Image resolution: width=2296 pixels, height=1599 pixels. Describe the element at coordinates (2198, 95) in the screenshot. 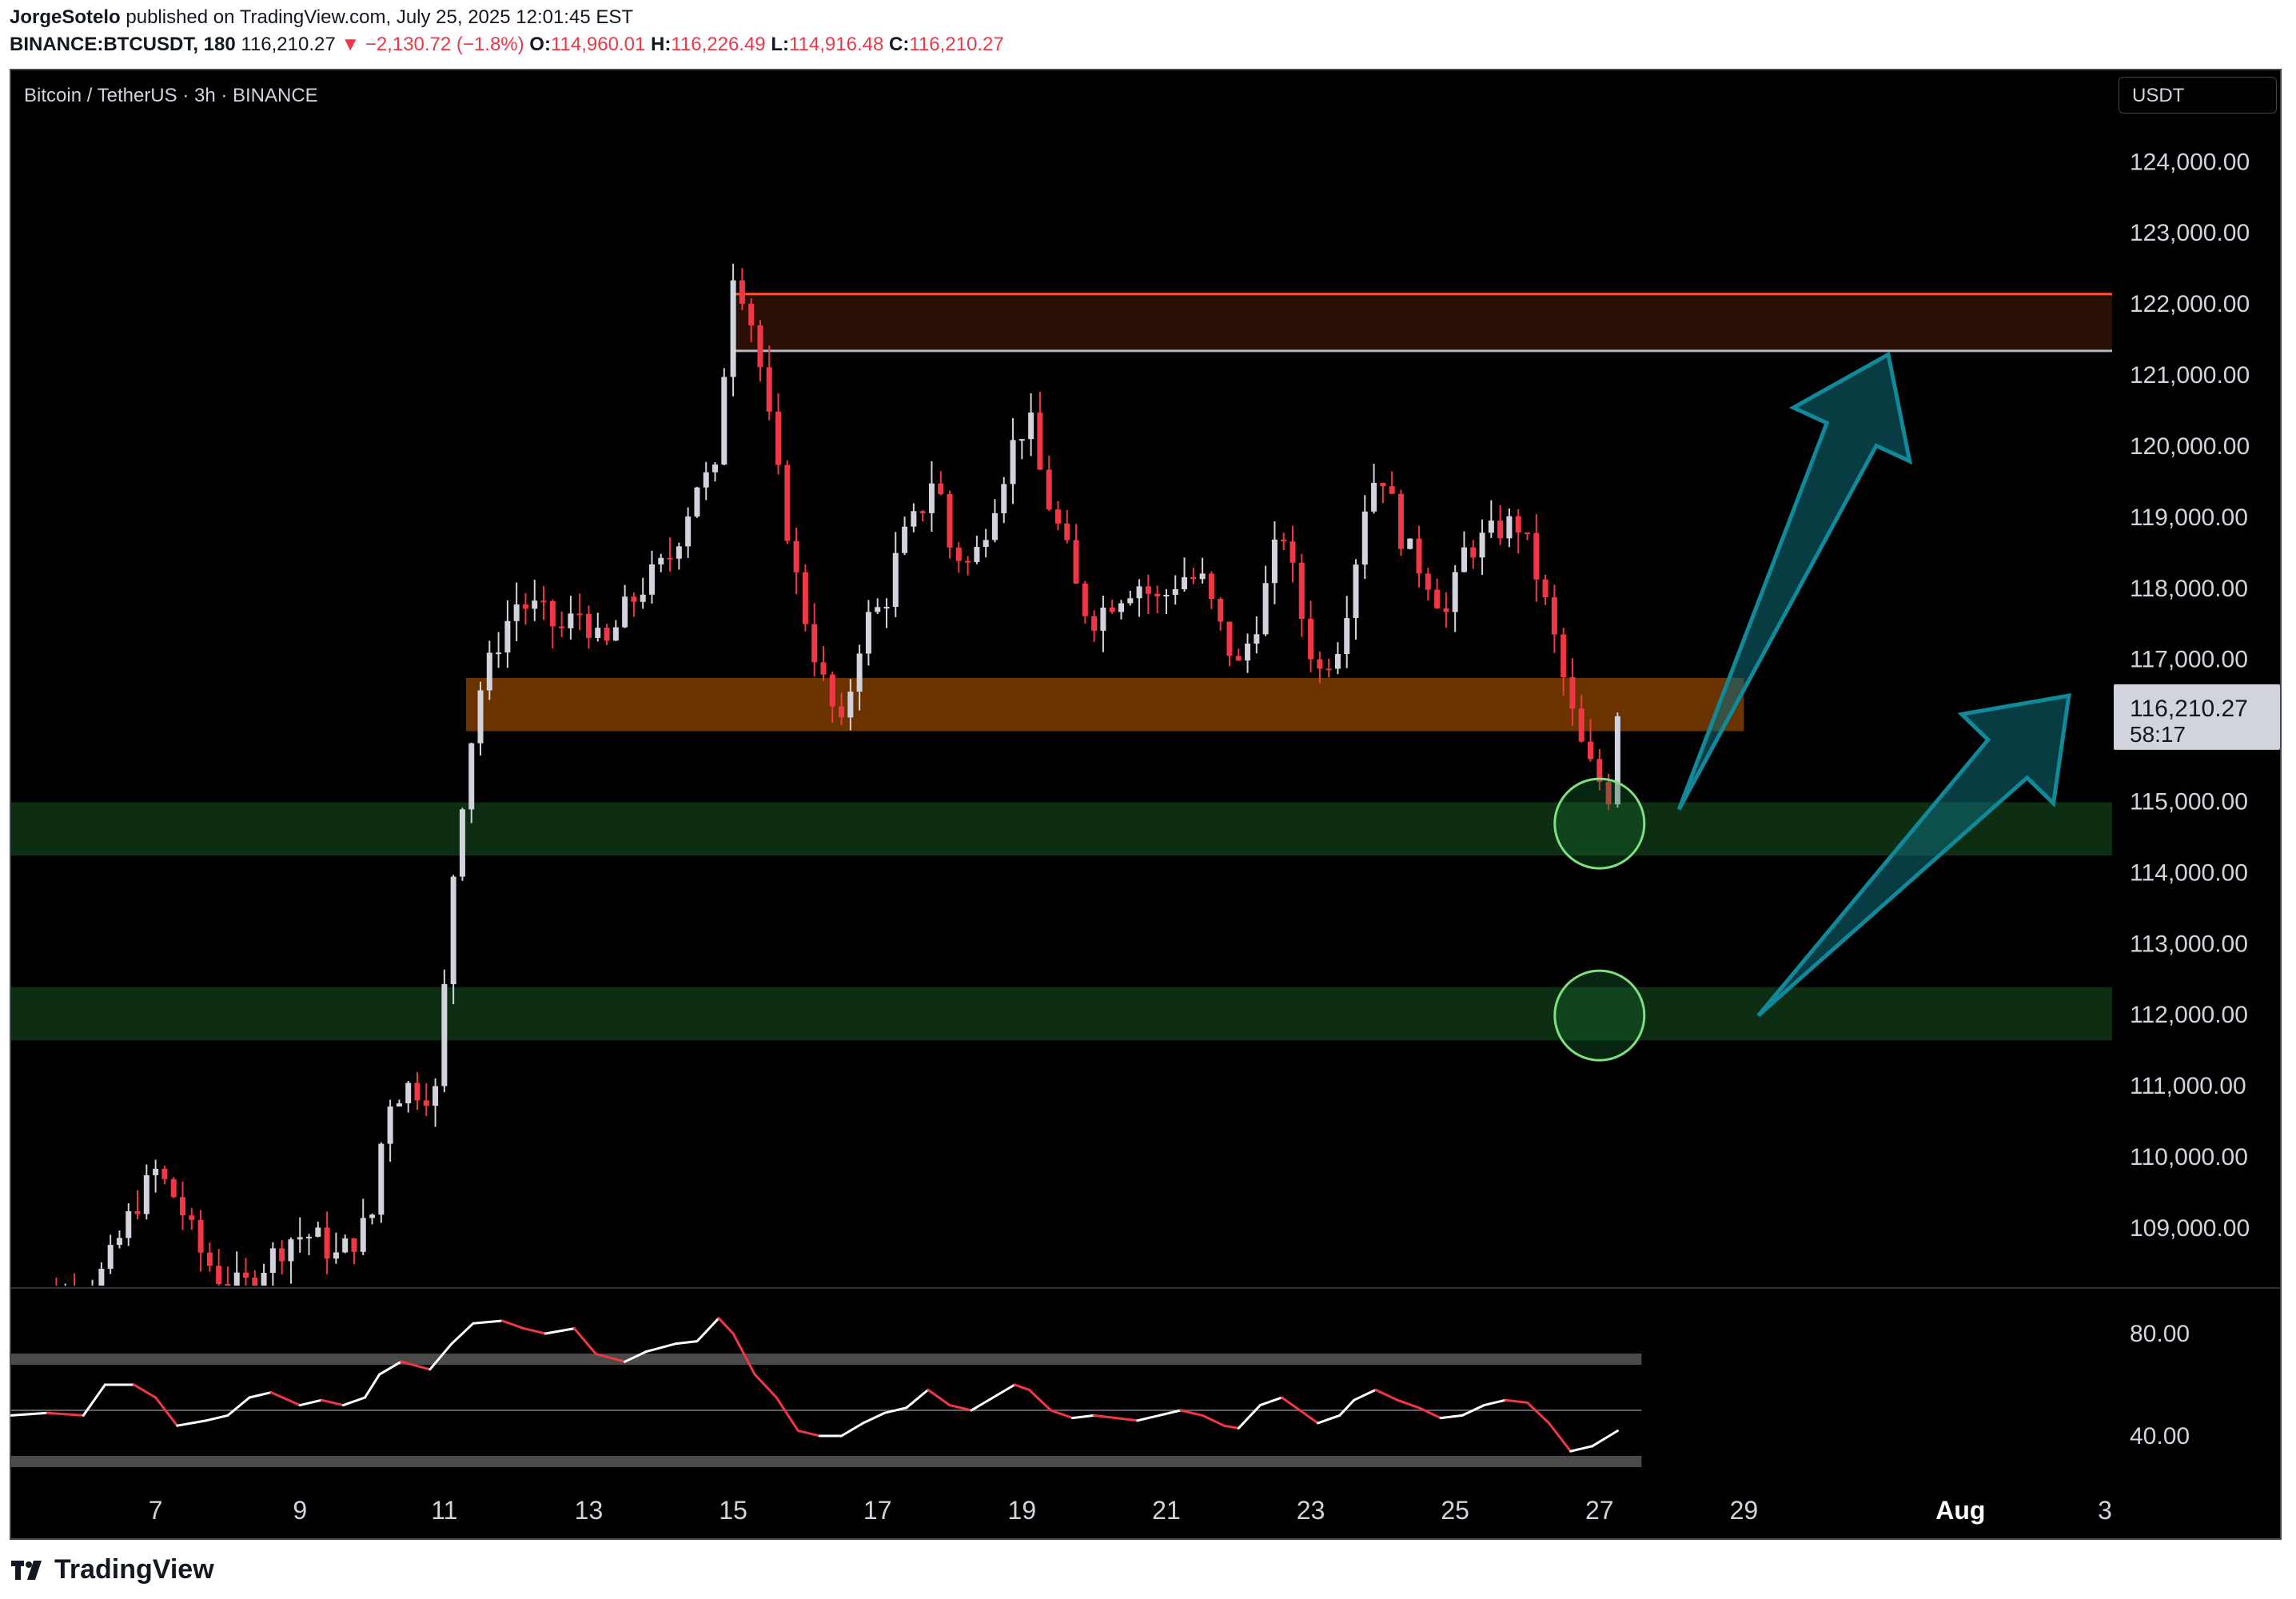

I see `currency-button: USDT` at that location.